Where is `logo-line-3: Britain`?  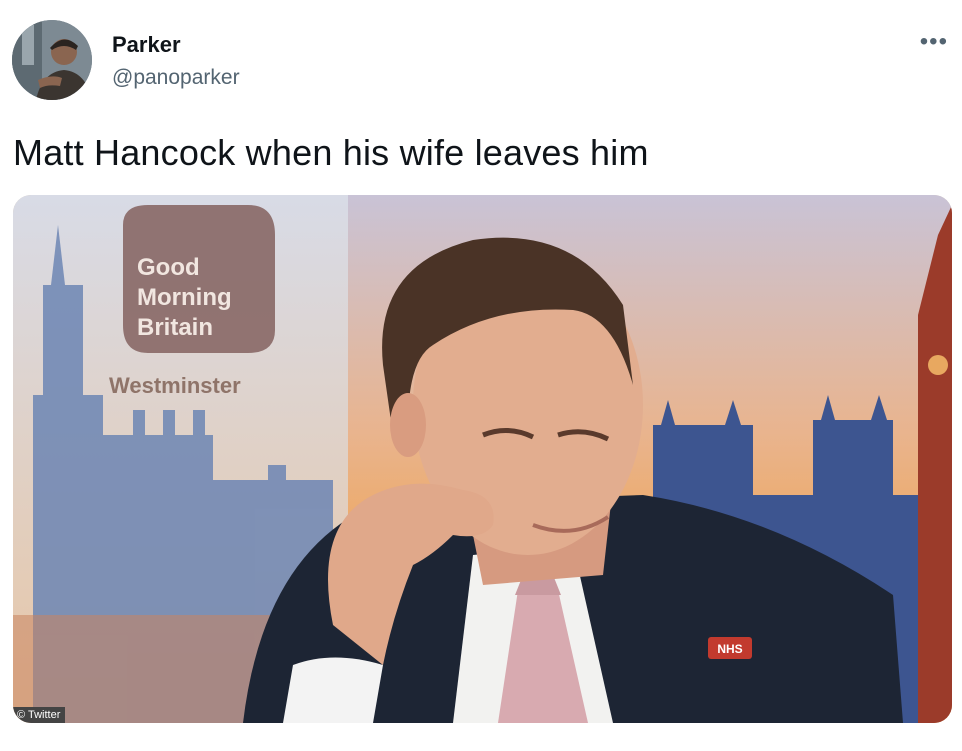 logo-line-3: Britain is located at coordinates (175, 327).